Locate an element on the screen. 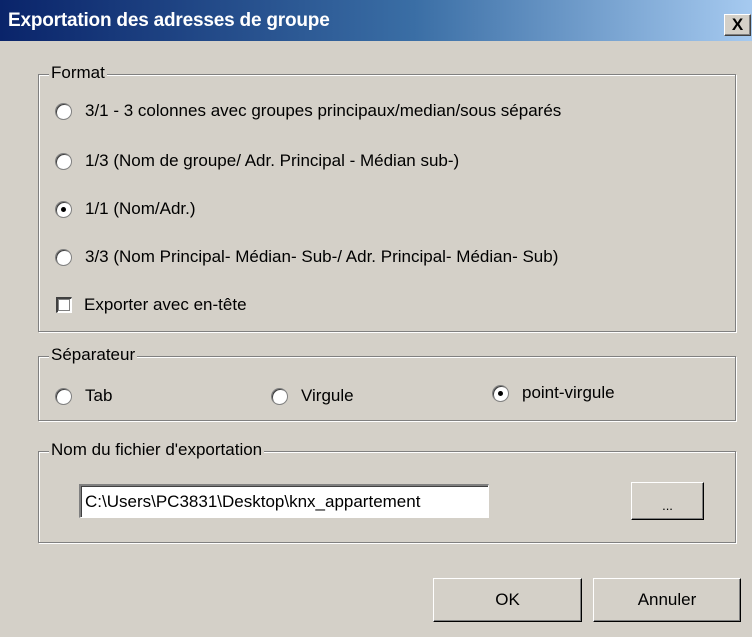 The width and height of the screenshot is (752, 637). separator-tab-radio is located at coordinates (63, 396).